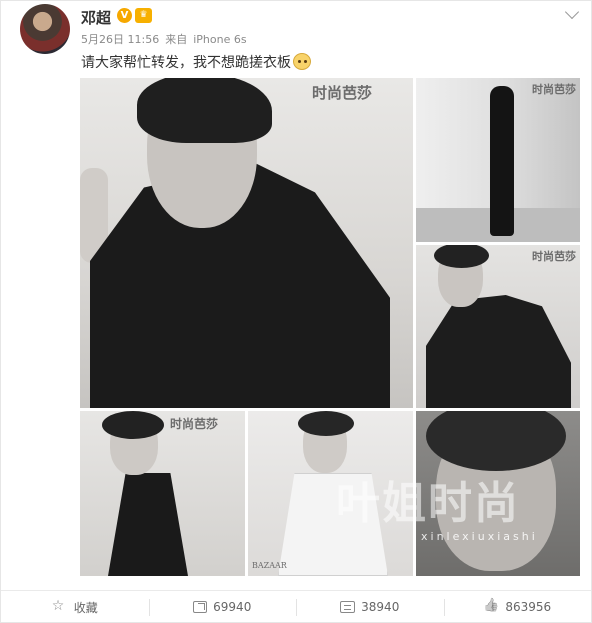  What do you see at coordinates (572, 12) in the screenshot?
I see `chevron-down-icon` at bounding box center [572, 12].